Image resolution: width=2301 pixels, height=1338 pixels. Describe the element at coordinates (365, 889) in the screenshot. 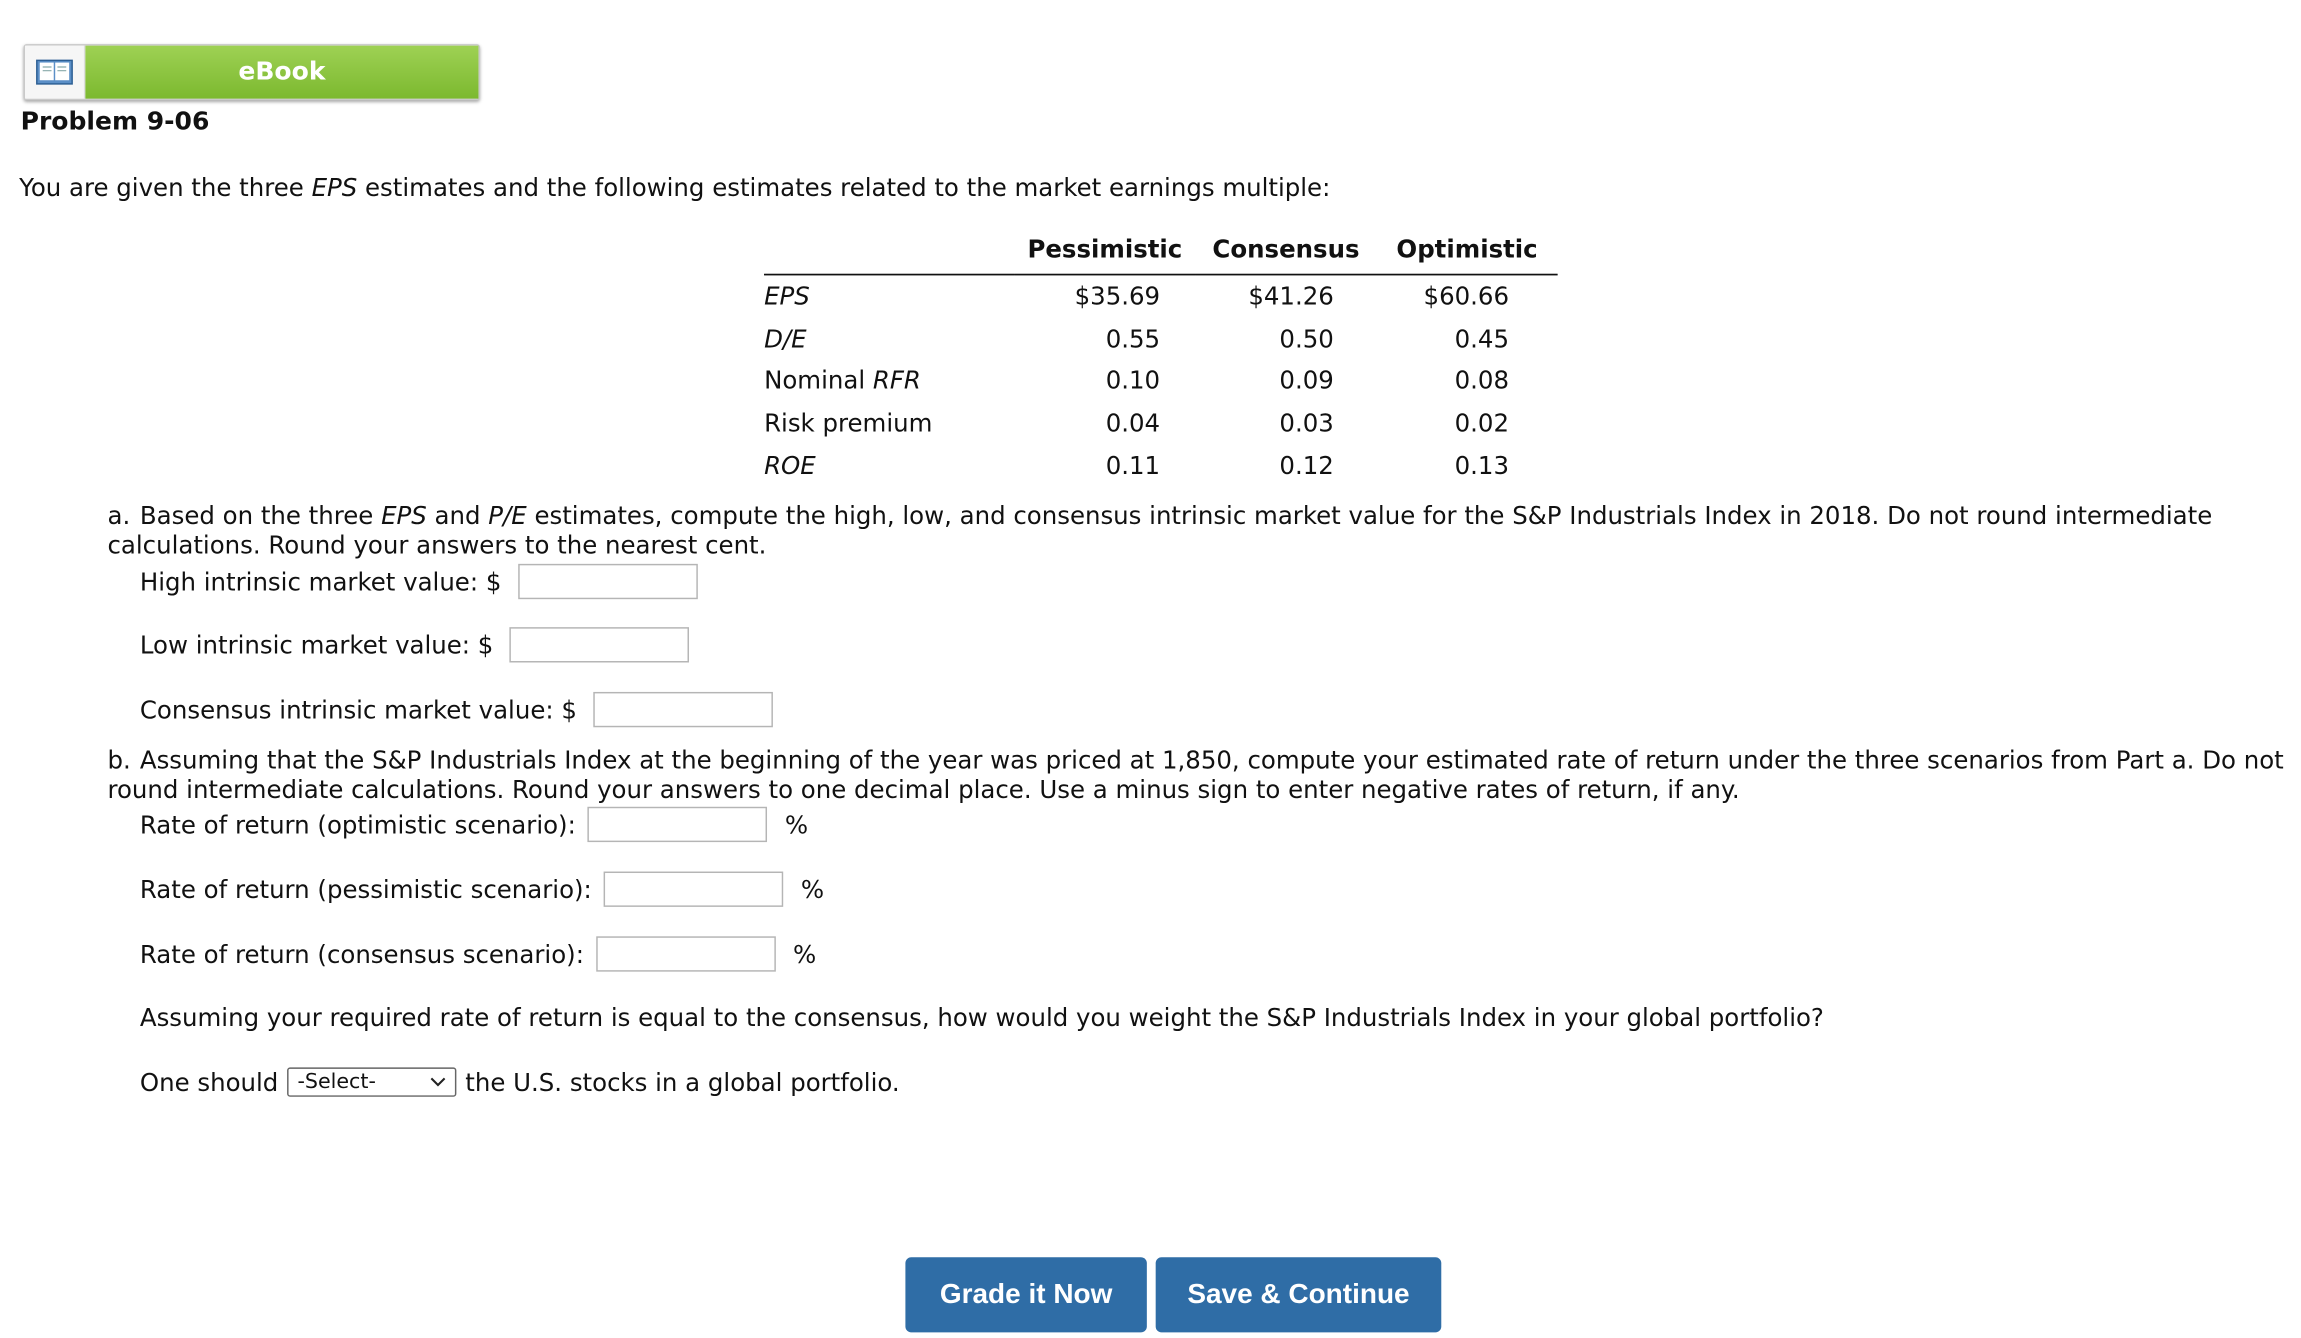

I see `pessimistic-return-label: Rate of return (pessimistic scenario):` at that location.